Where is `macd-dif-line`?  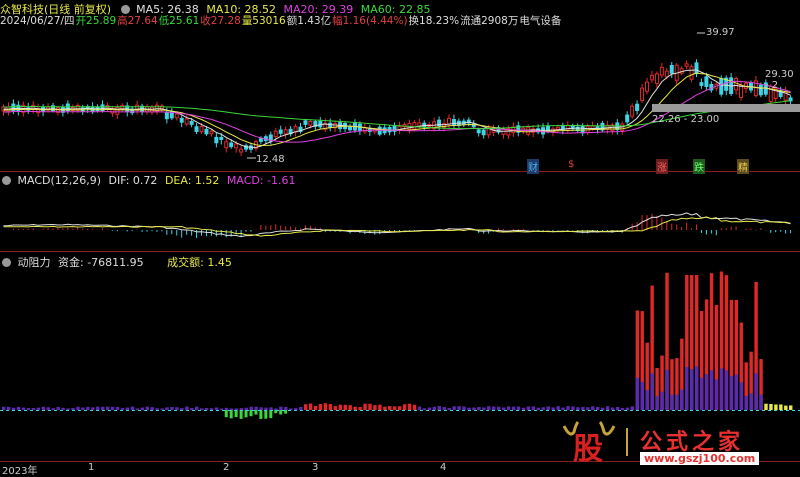 macd-dif-line is located at coordinates (397, 225).